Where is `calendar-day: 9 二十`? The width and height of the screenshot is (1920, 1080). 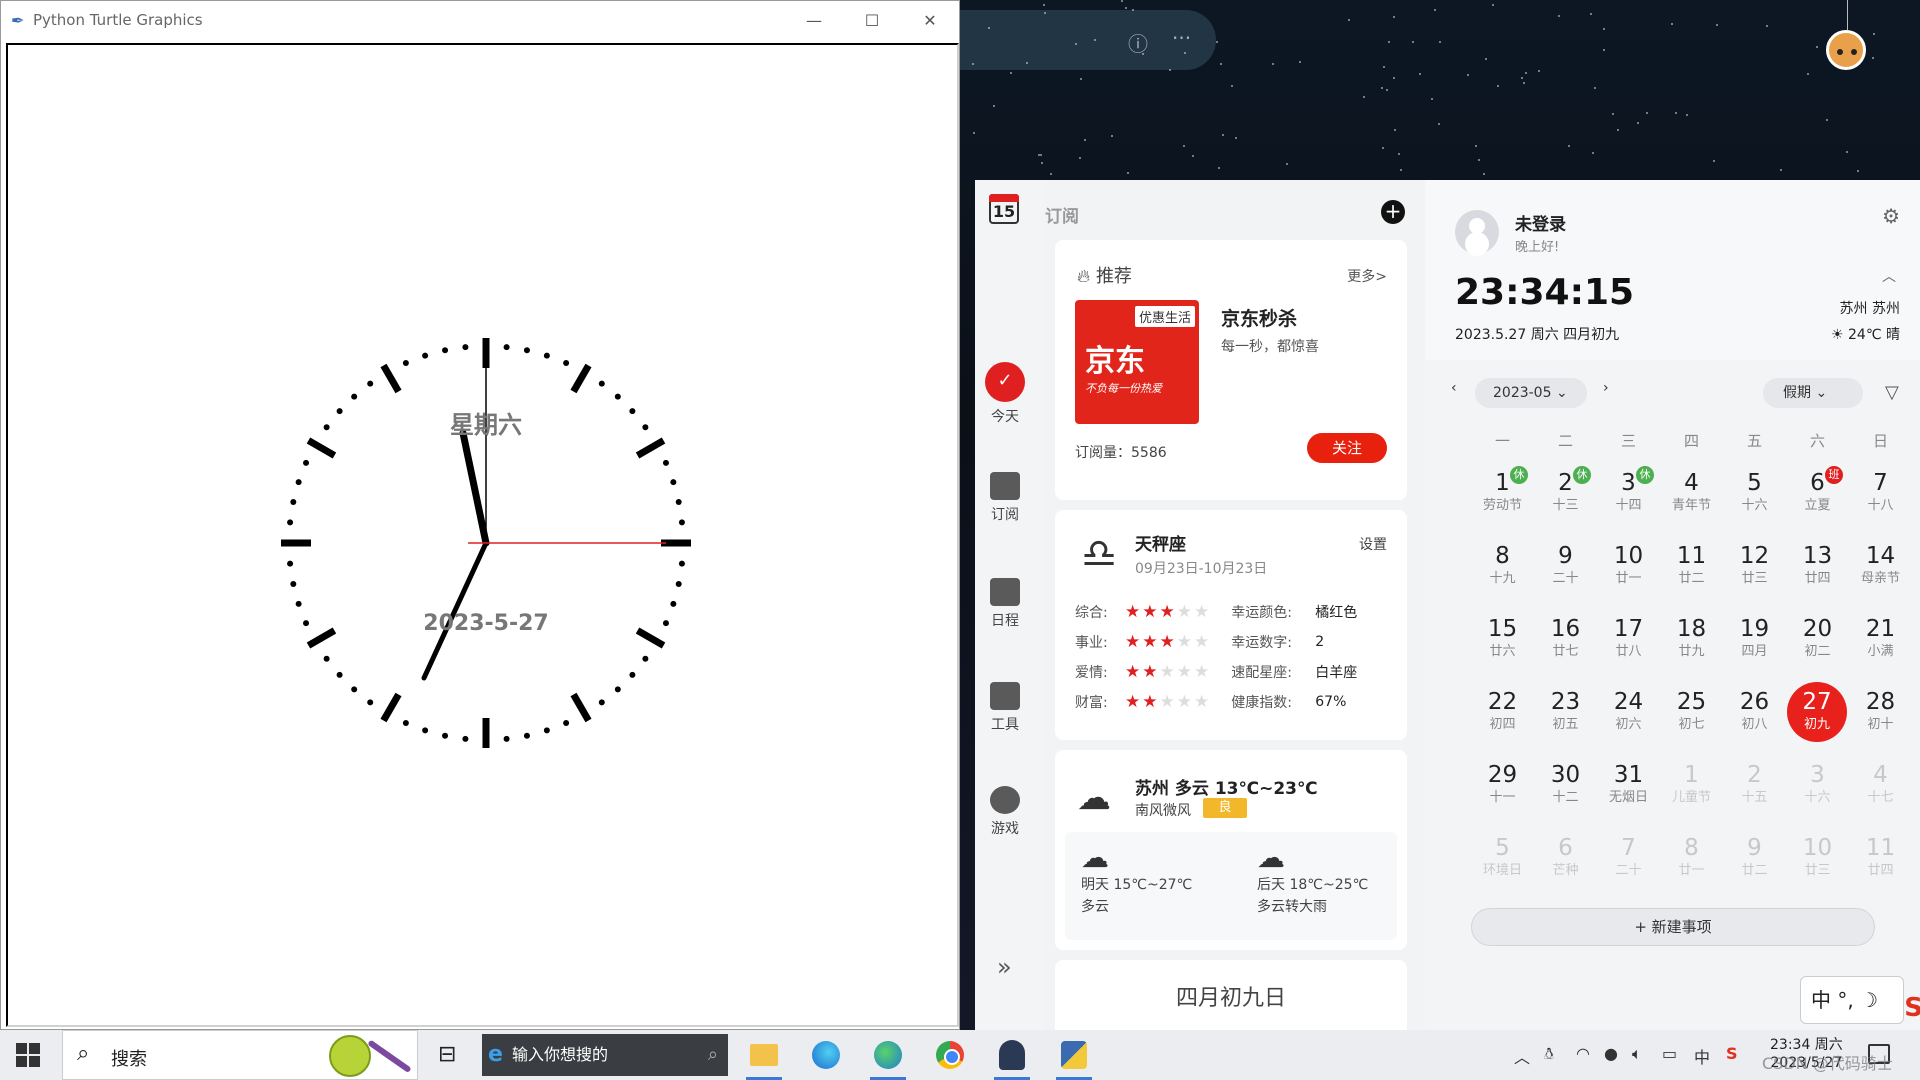
calendar-day: 9 二十 is located at coordinates (1565, 566).